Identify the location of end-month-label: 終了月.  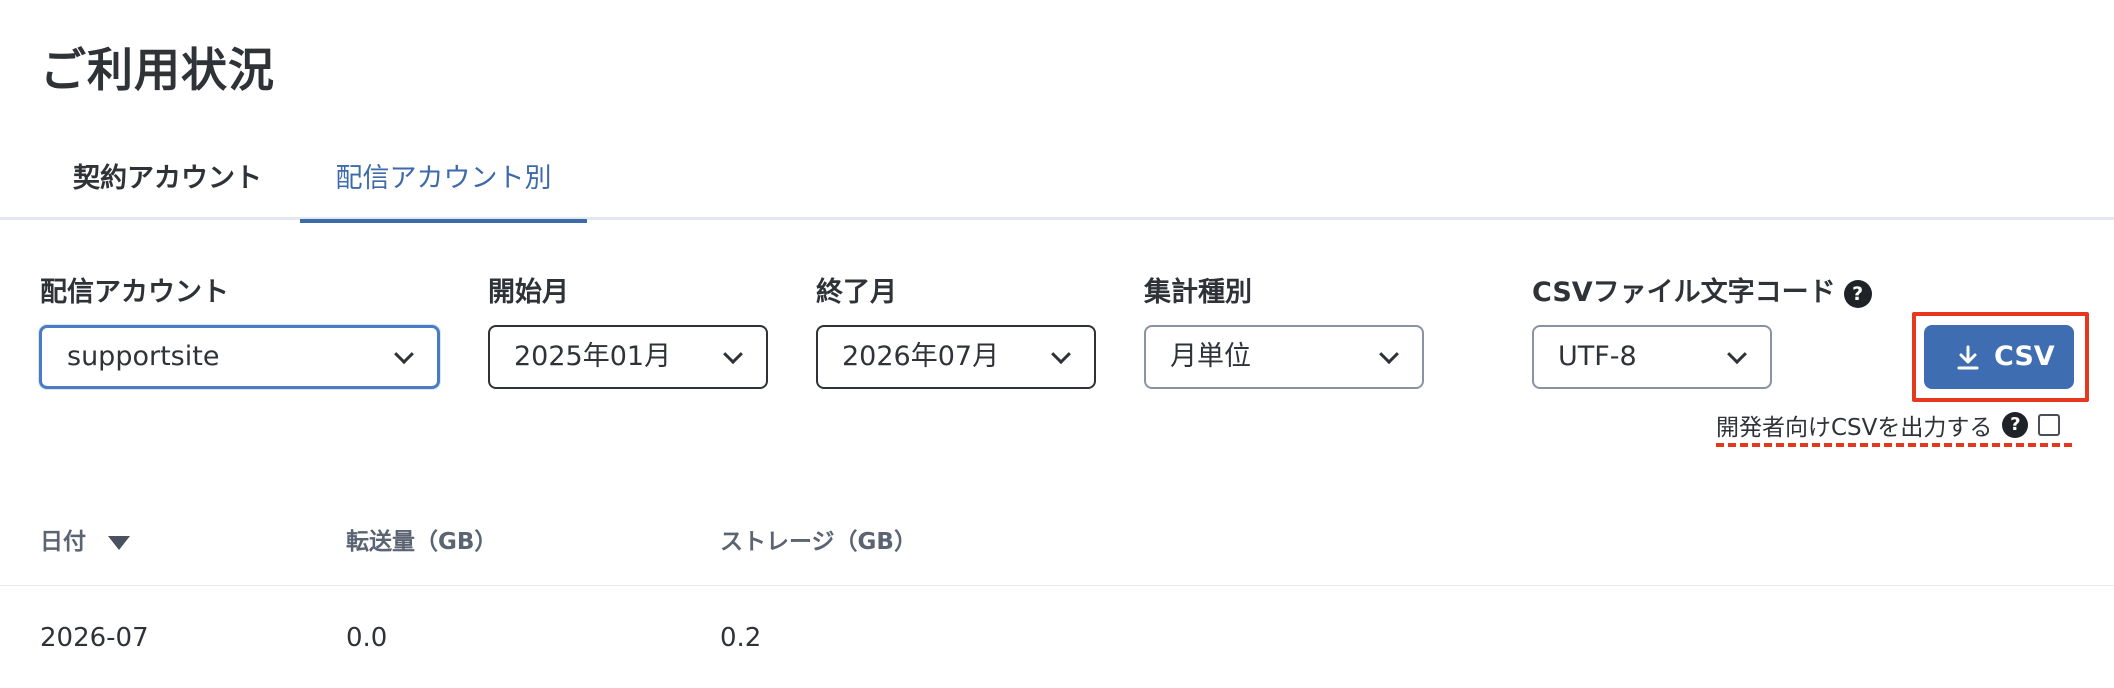
(856, 292).